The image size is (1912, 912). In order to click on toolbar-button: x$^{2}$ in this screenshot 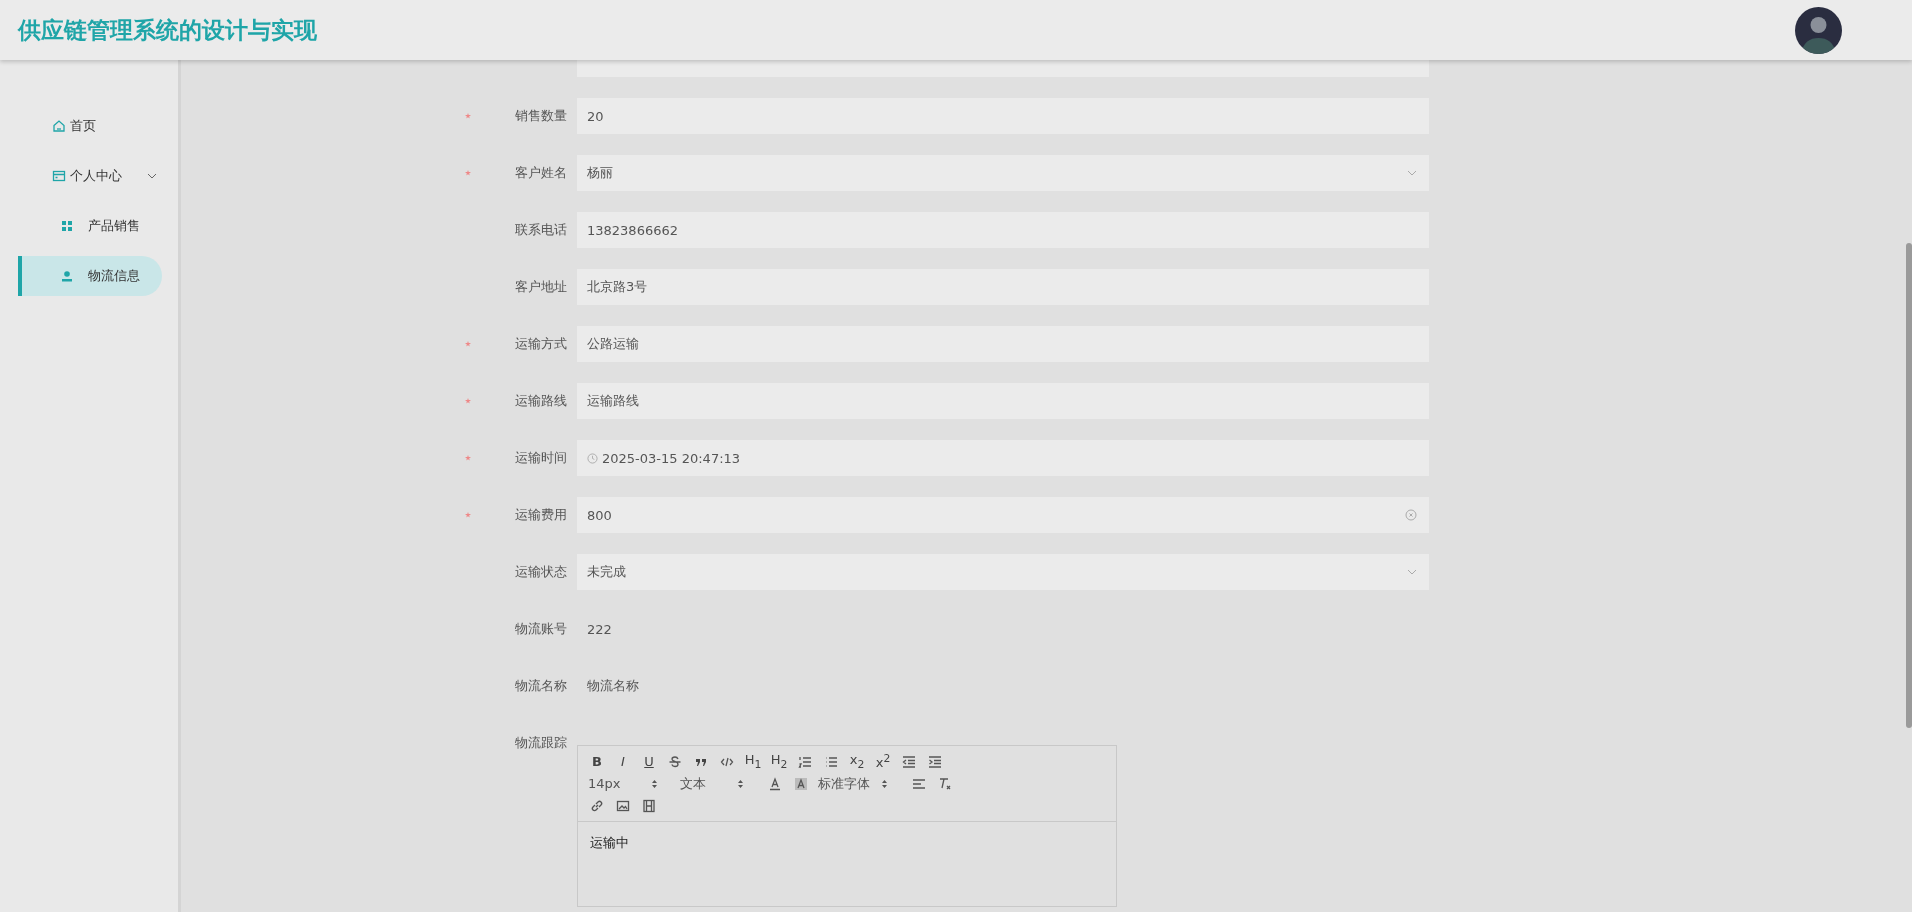, I will do `click(883, 761)`.